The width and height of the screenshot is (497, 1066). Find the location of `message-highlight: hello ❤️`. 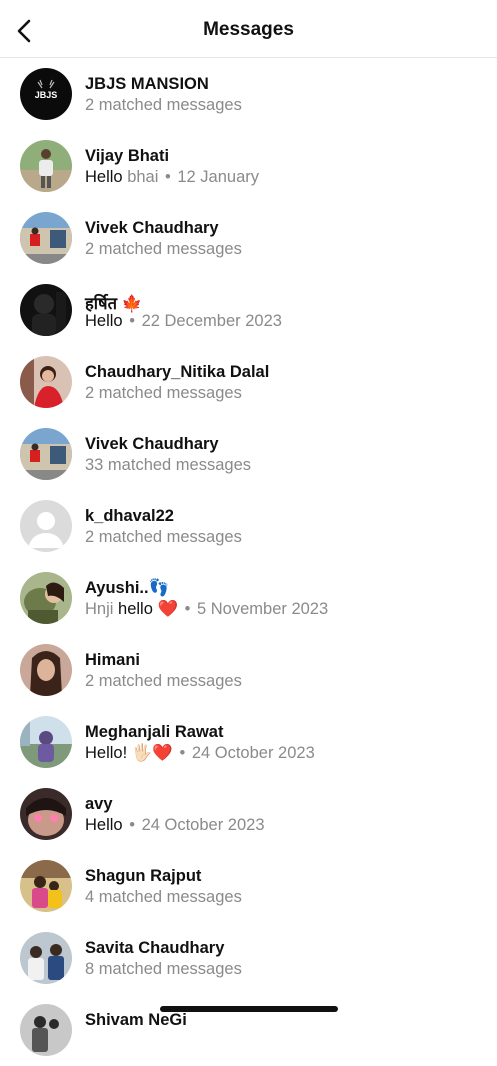

message-highlight: hello ❤️ is located at coordinates (148, 609).